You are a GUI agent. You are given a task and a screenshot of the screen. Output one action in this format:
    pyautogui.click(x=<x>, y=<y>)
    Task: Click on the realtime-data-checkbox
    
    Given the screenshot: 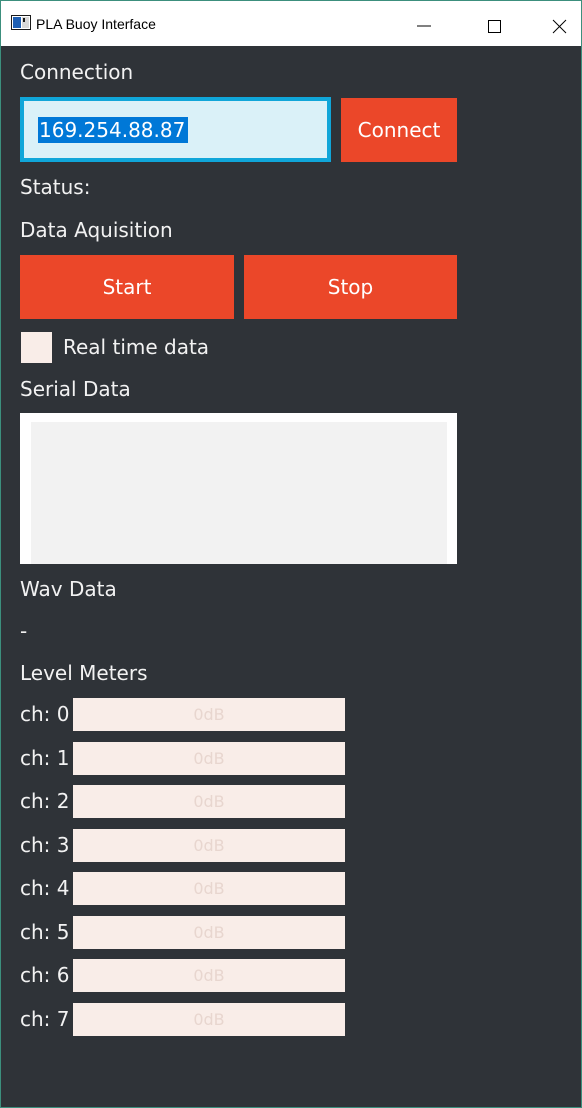 What is the action you would take?
    pyautogui.click(x=36, y=347)
    